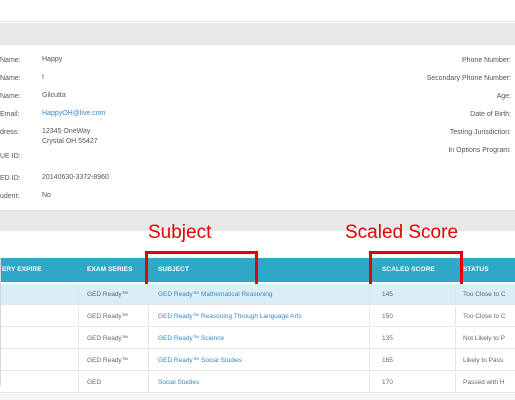 Image resolution: width=515 pixels, height=400 pixels. Describe the element at coordinates (94, 382) in the screenshot. I see `cell-series: GED` at that location.